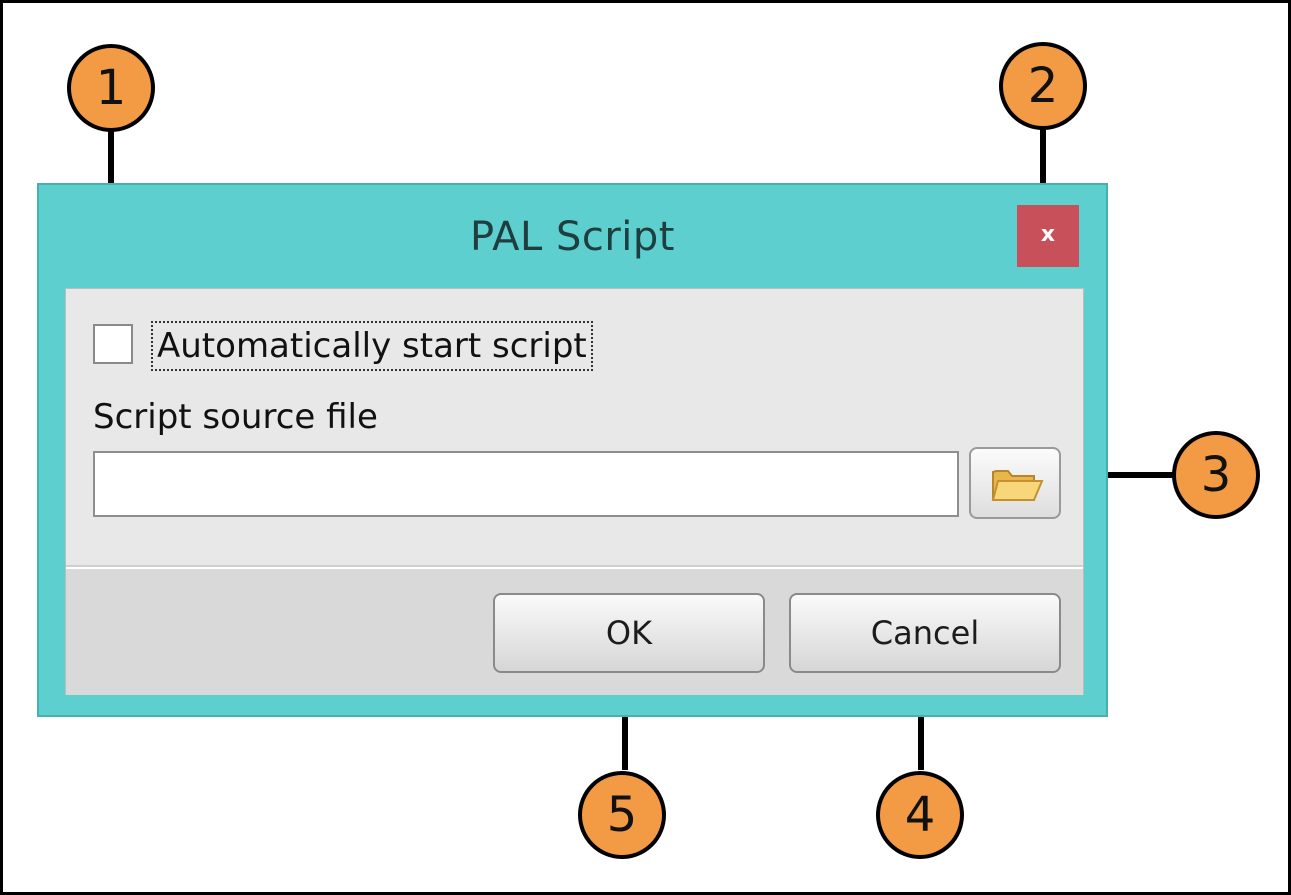  Describe the element at coordinates (526, 484) in the screenshot. I see `script-source-input` at that location.